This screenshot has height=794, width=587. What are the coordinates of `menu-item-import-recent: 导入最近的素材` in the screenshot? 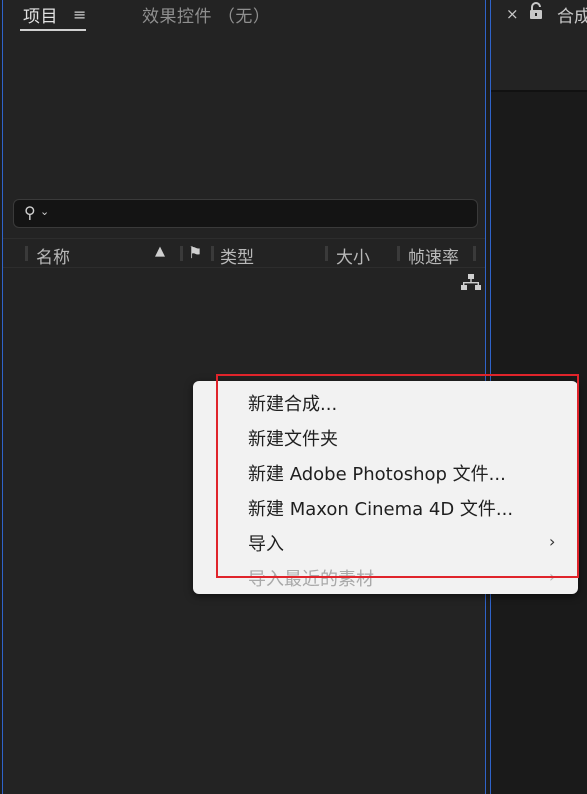 It's located at (311, 579).